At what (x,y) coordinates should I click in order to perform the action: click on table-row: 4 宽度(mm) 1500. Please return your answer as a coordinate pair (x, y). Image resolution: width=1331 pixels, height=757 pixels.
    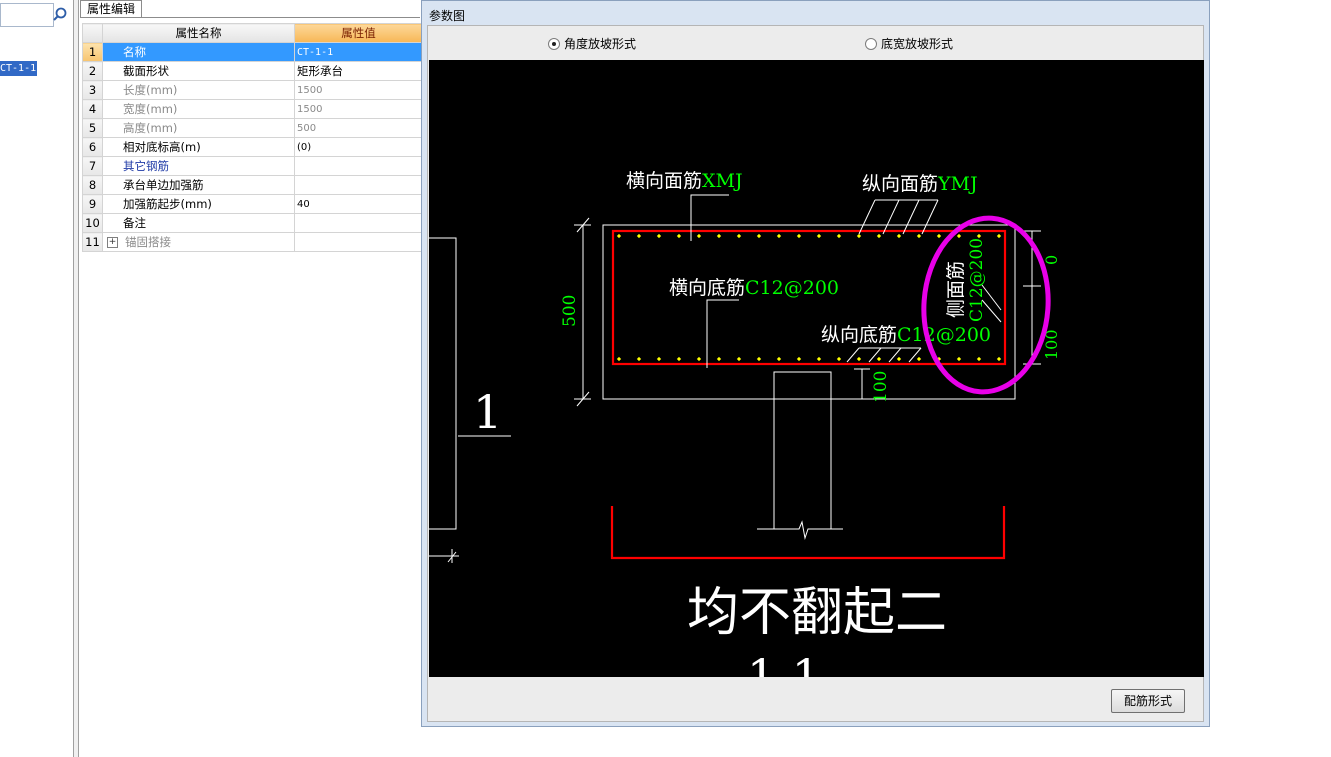
    Looking at the image, I should click on (252, 109).